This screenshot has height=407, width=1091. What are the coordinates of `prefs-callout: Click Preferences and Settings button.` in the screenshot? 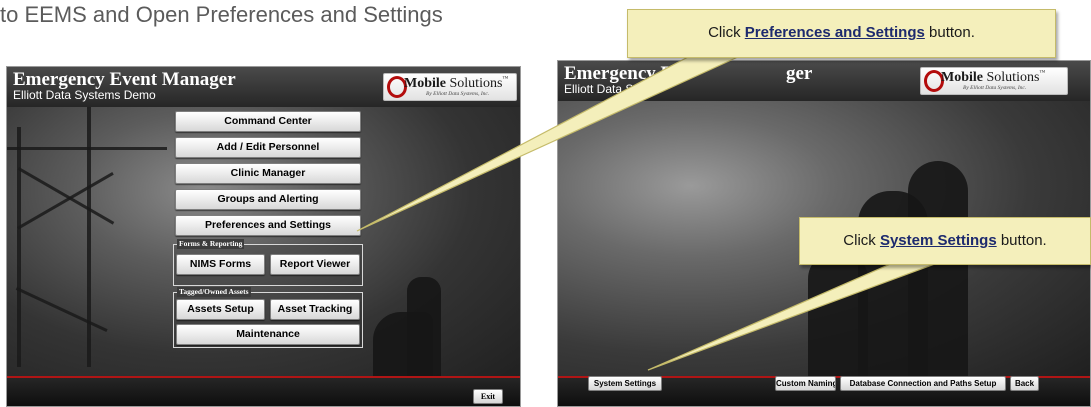 It's located at (841, 33).